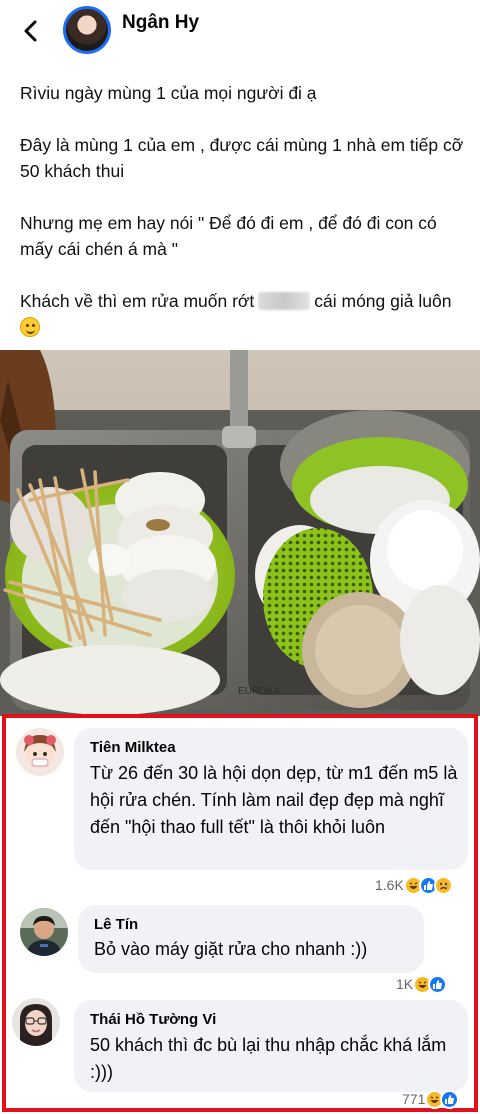  I want to click on post-line-part: Khách về thì em rửa muốn rớt, so click(137, 301).